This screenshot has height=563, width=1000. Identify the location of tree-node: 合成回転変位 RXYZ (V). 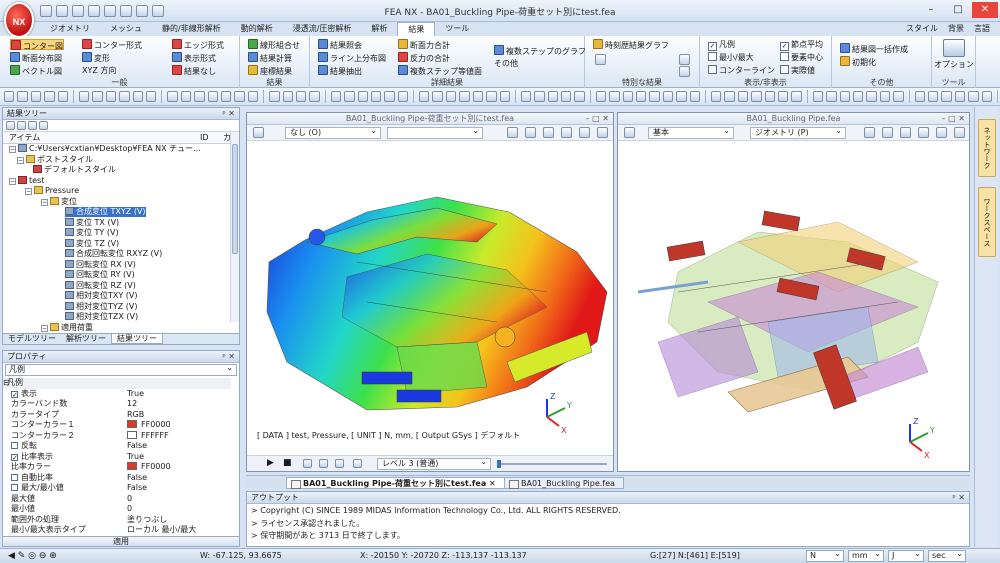
(113, 254).